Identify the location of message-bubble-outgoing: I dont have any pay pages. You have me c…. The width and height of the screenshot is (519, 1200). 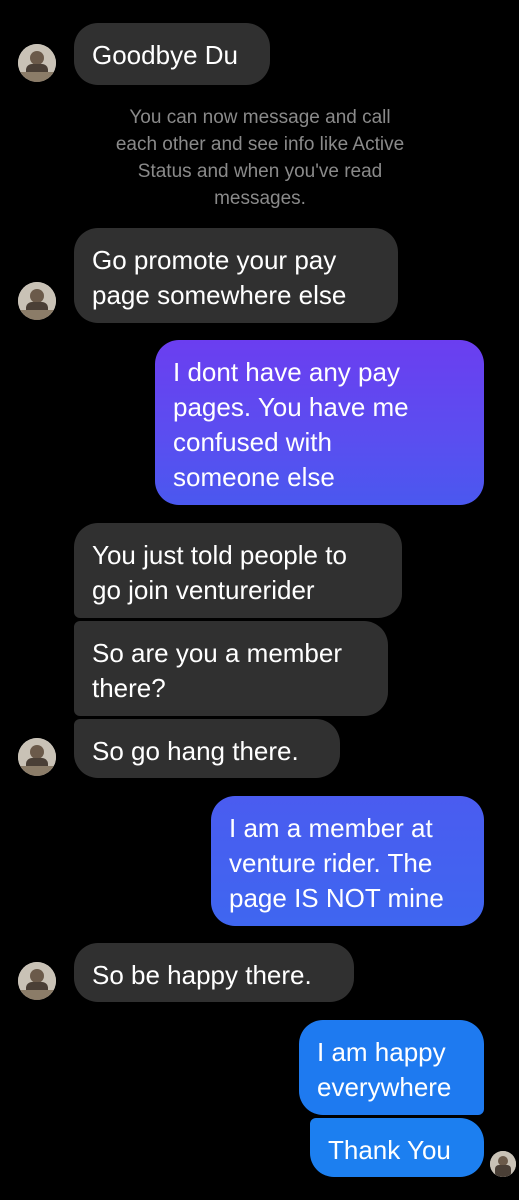
(319, 422).